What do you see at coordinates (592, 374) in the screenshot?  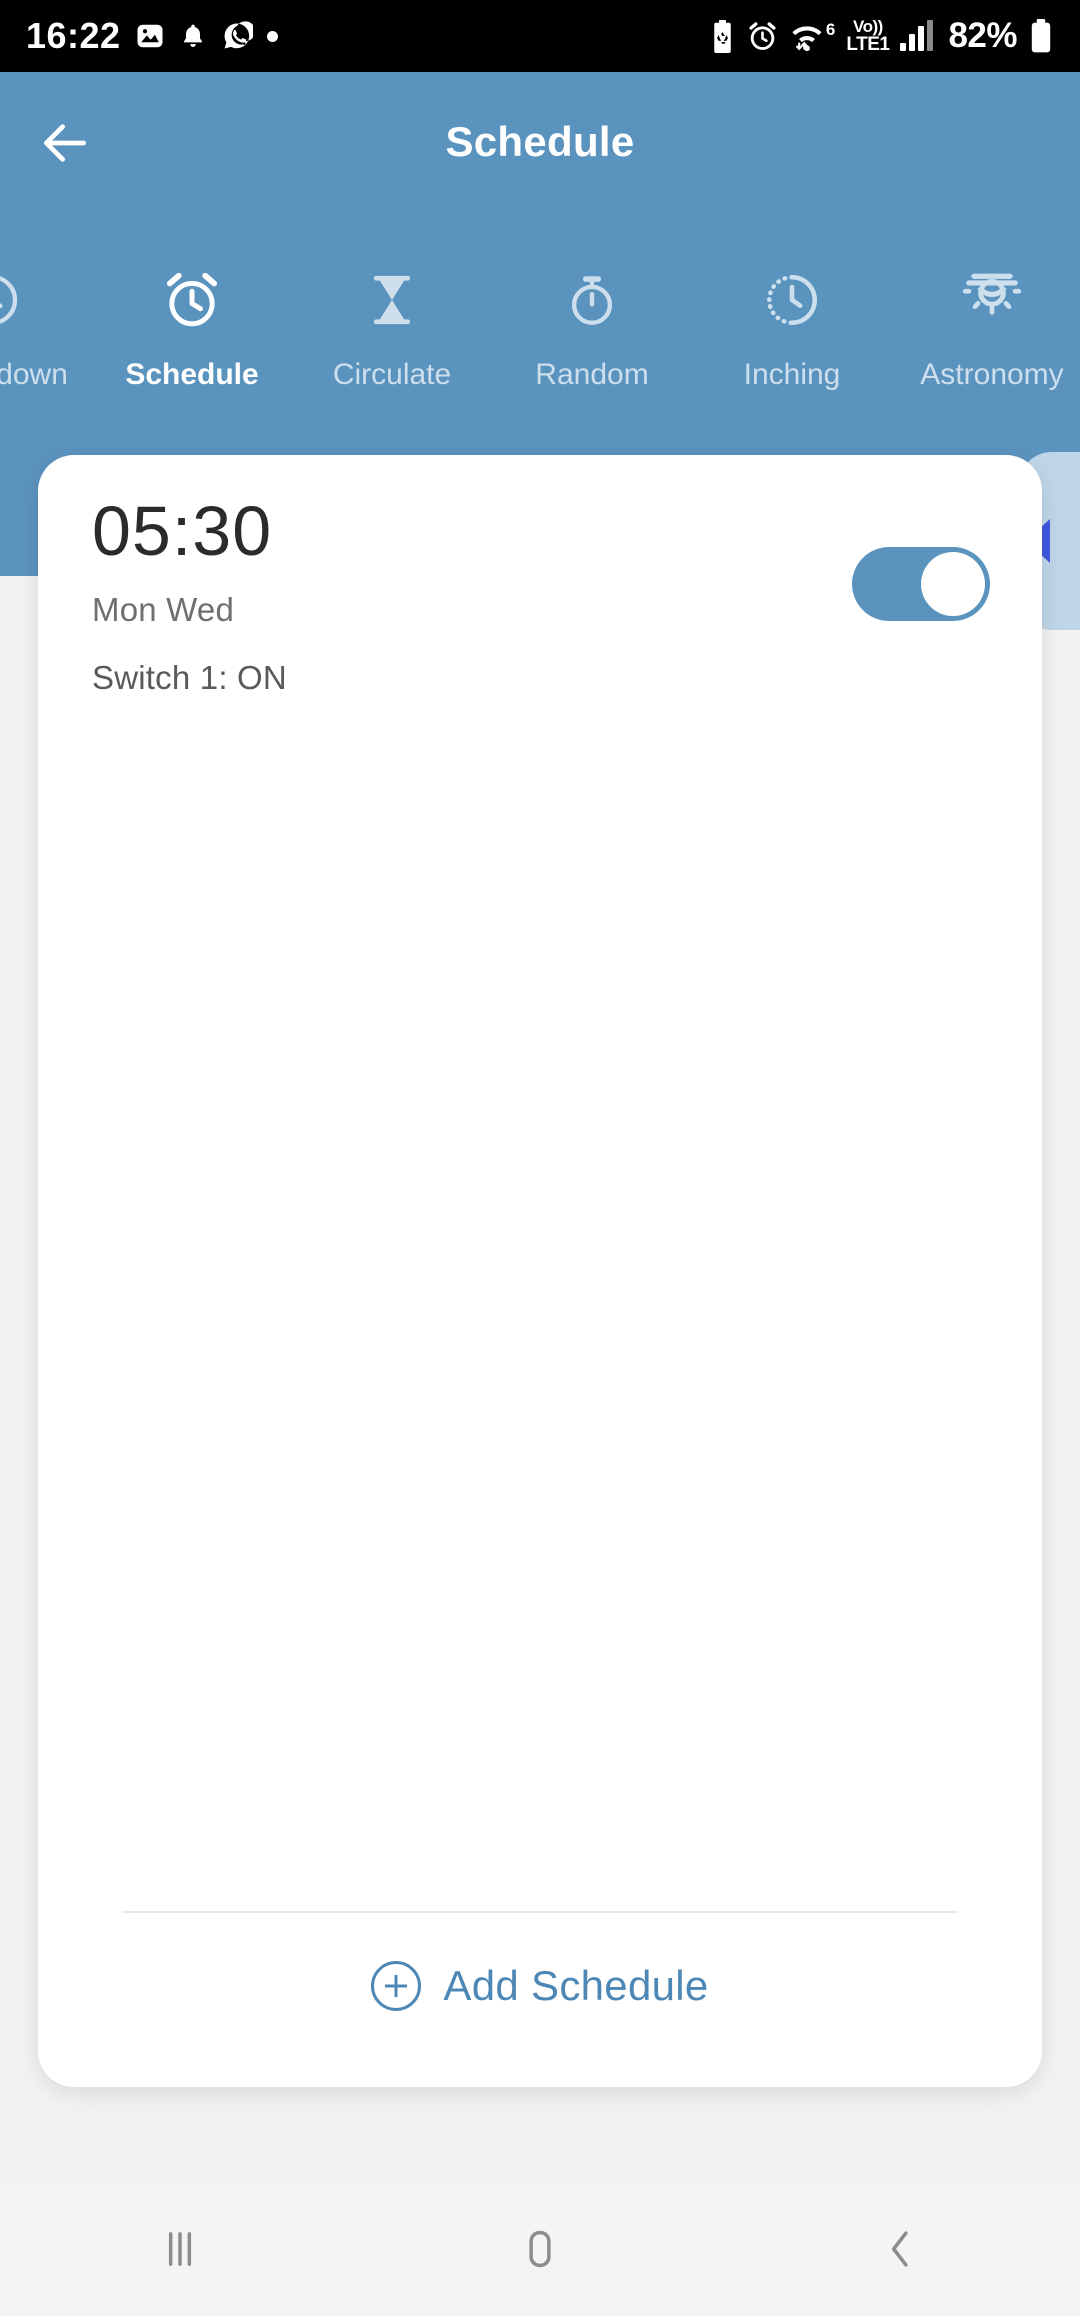 I see `tab-label-random: Random` at bounding box center [592, 374].